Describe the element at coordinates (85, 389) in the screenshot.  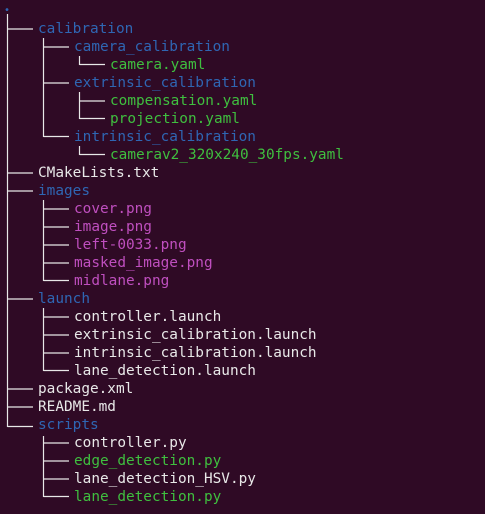
I see `tree-file-package-xml: package.xml` at that location.